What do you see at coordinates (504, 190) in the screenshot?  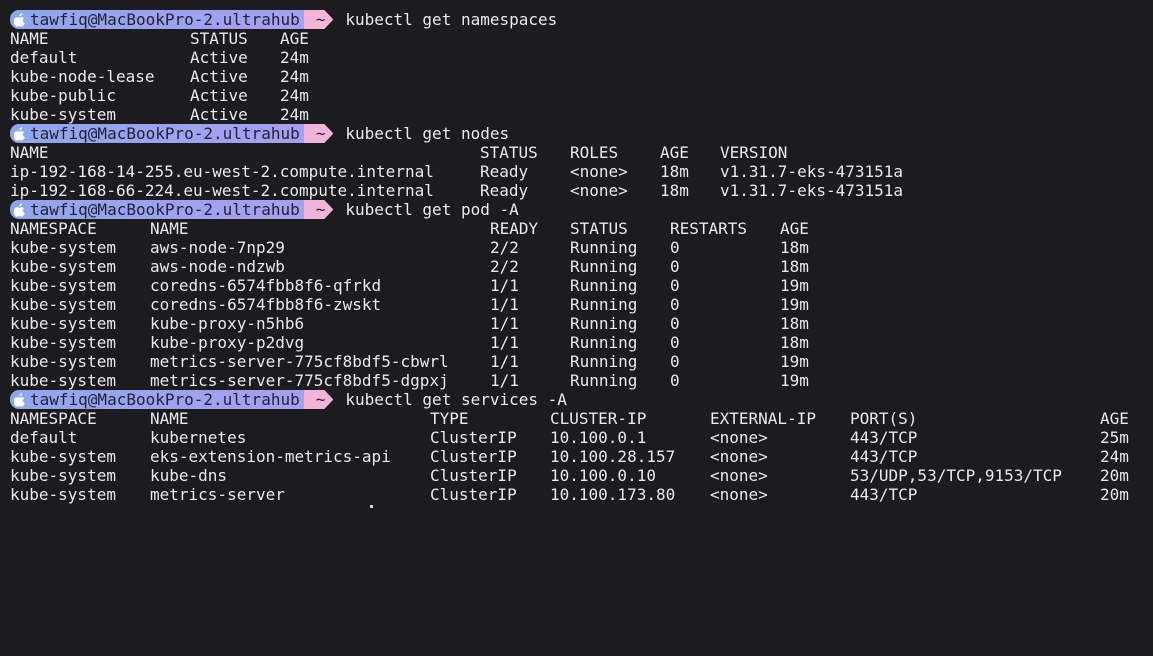 I see `node-status: Ready` at bounding box center [504, 190].